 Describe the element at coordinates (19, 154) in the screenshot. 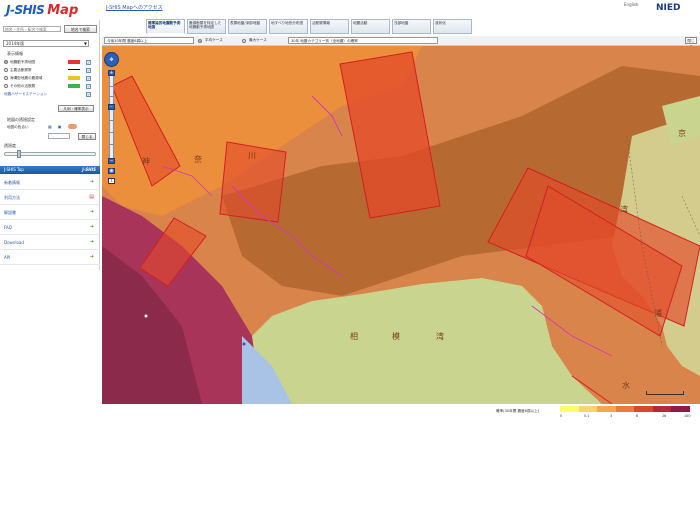

I see `slider-thumb` at that location.